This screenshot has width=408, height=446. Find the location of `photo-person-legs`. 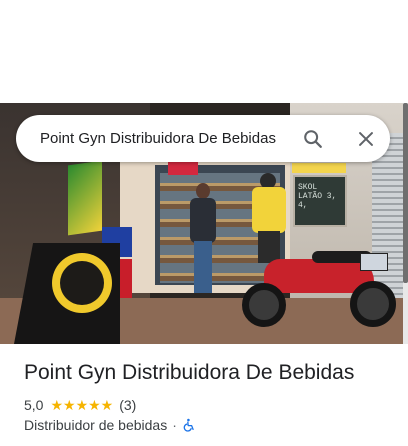

photo-person-legs is located at coordinates (203, 267).